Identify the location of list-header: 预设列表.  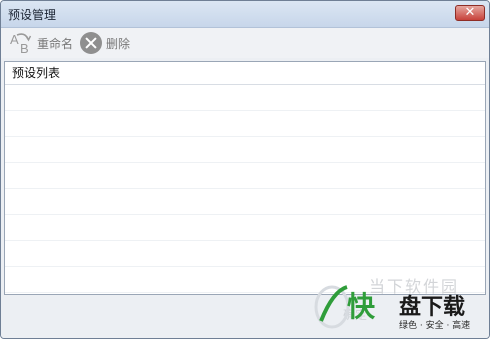
(245, 73).